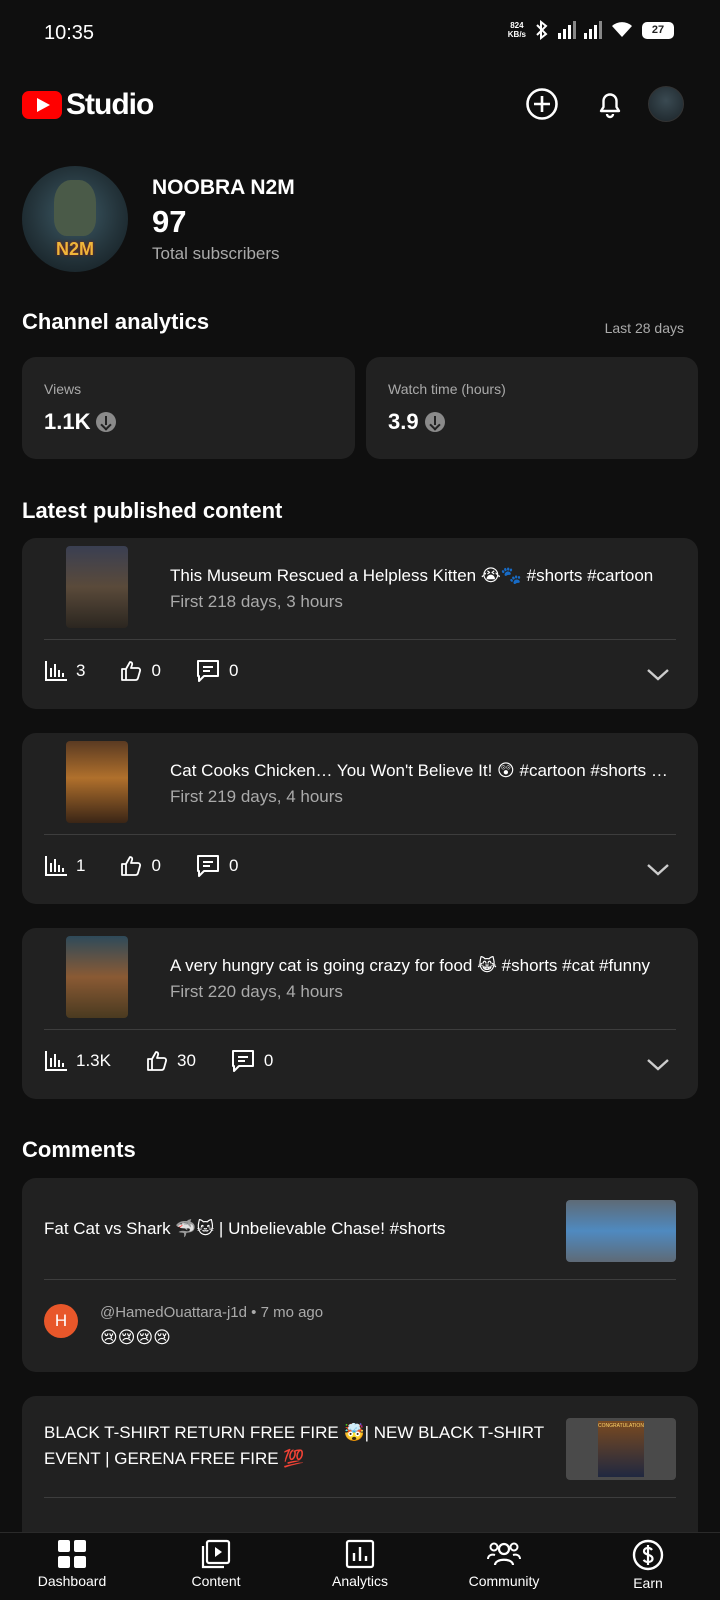 The height and width of the screenshot is (1600, 720). I want to click on nav-content: Content, so click(216, 1564).